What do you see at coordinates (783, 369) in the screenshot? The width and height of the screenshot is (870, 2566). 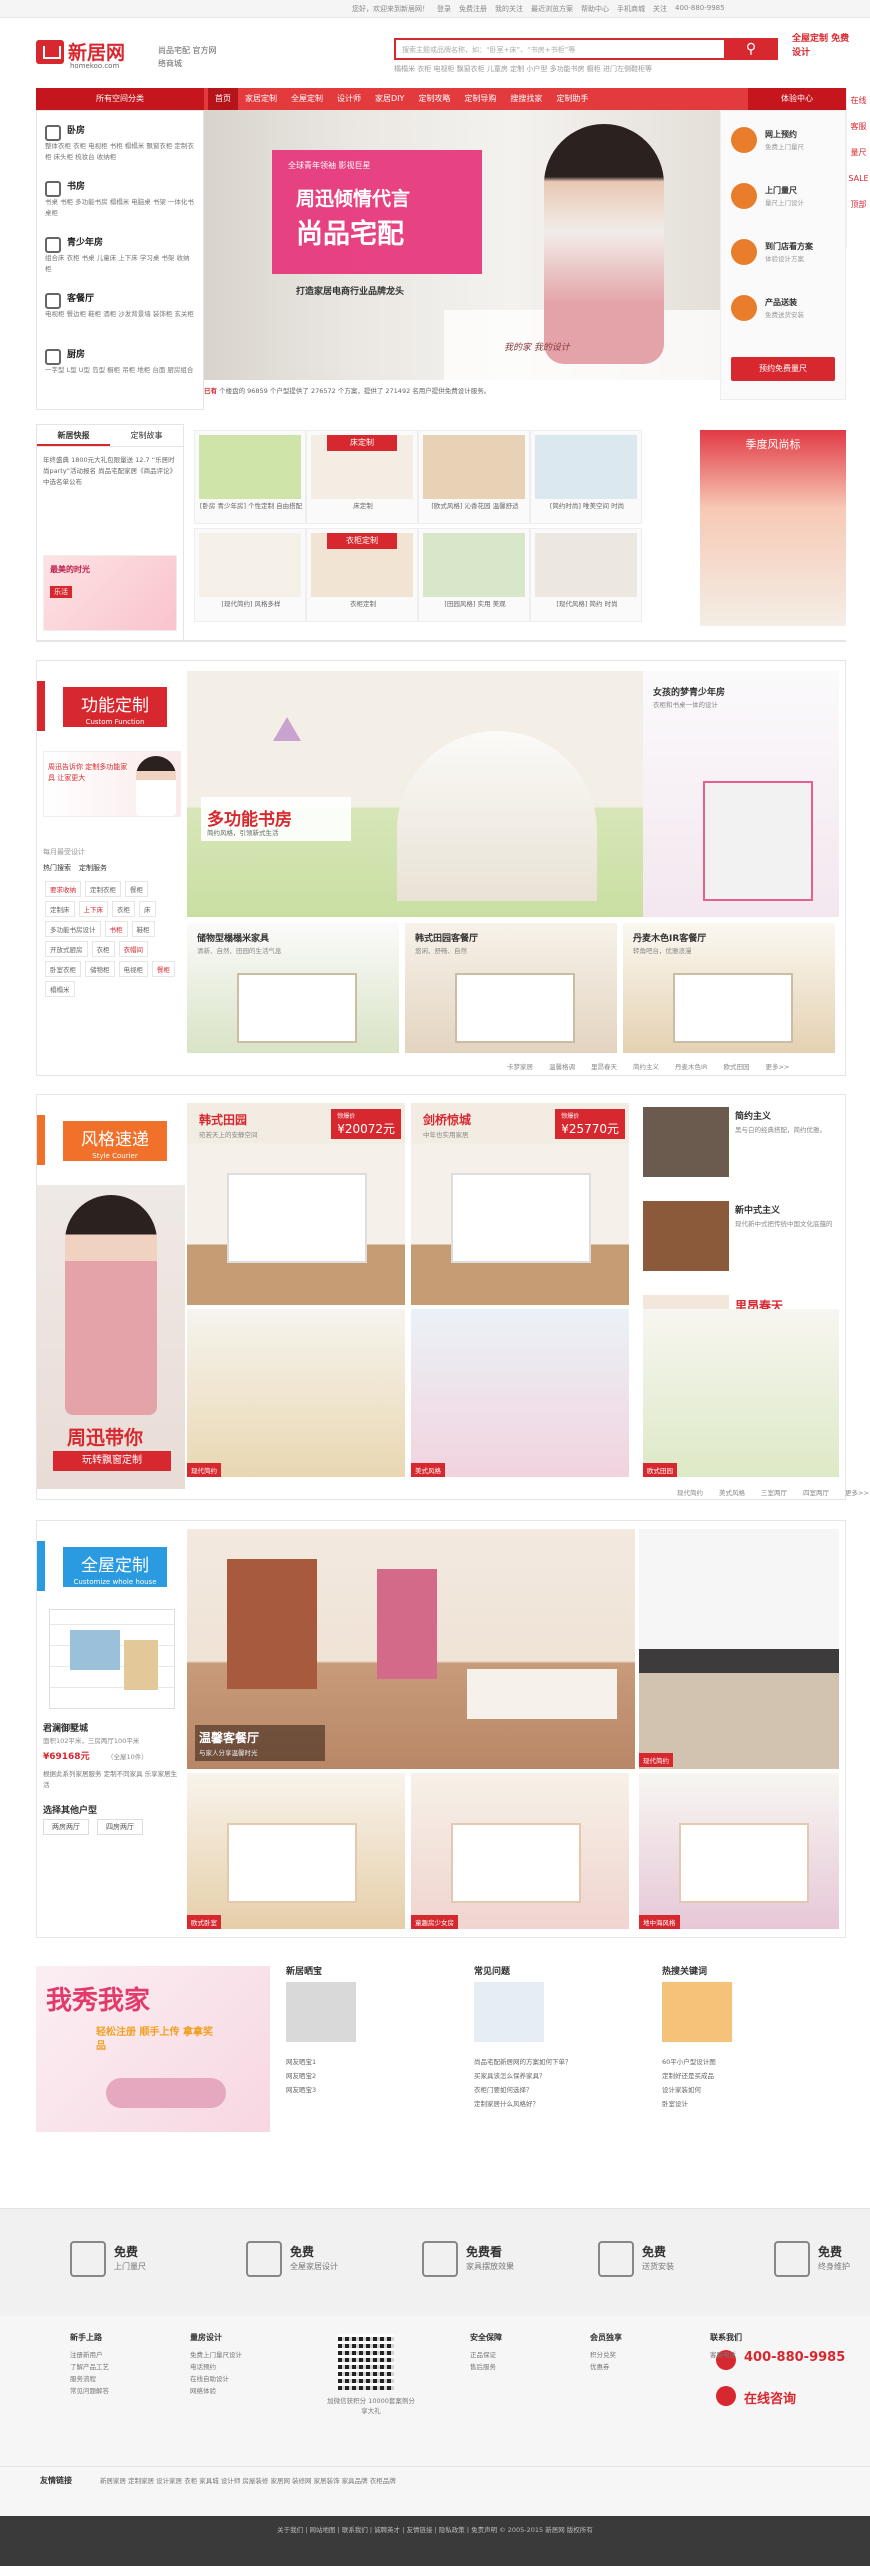 I see `book-measure-button: 预约免费量尺` at bounding box center [783, 369].